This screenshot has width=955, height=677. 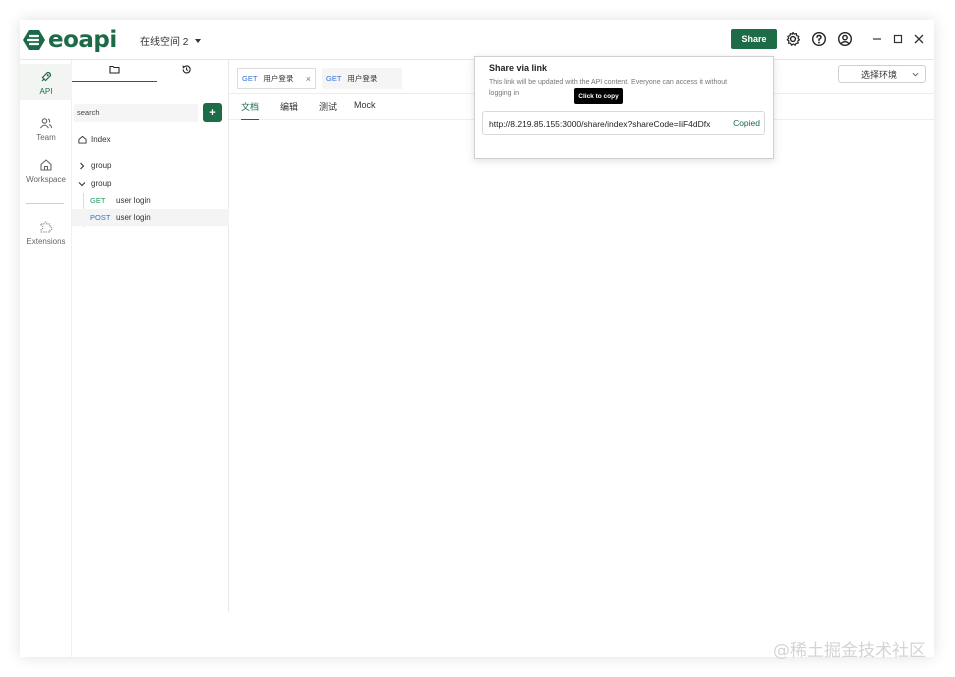 I want to click on tree-api-item: POST user login, so click(x=150, y=217).